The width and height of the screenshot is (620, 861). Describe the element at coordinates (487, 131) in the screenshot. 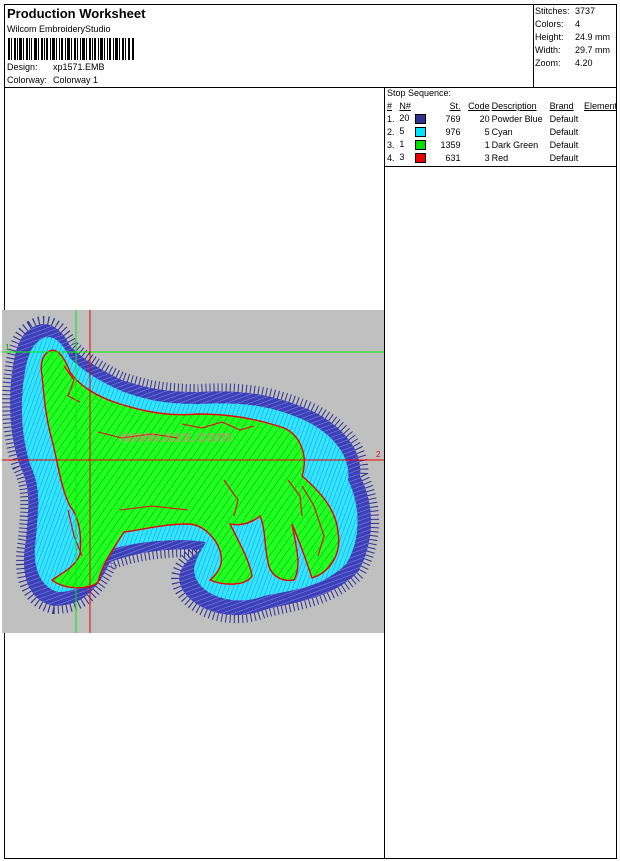

I see `stop-code: 5` at that location.